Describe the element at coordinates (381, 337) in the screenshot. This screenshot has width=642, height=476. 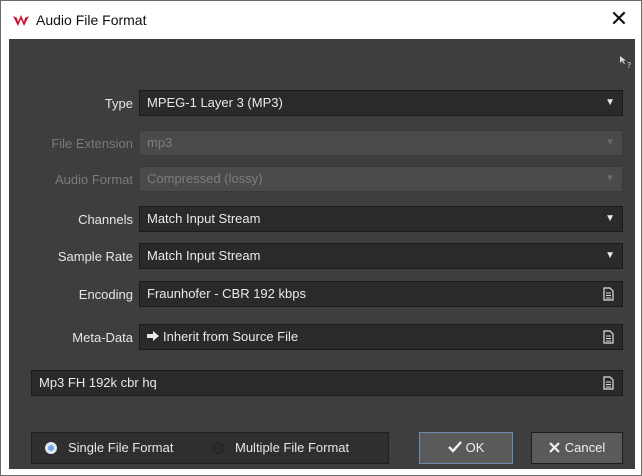
I see `meta-data-field: Inherit from Source File` at that location.